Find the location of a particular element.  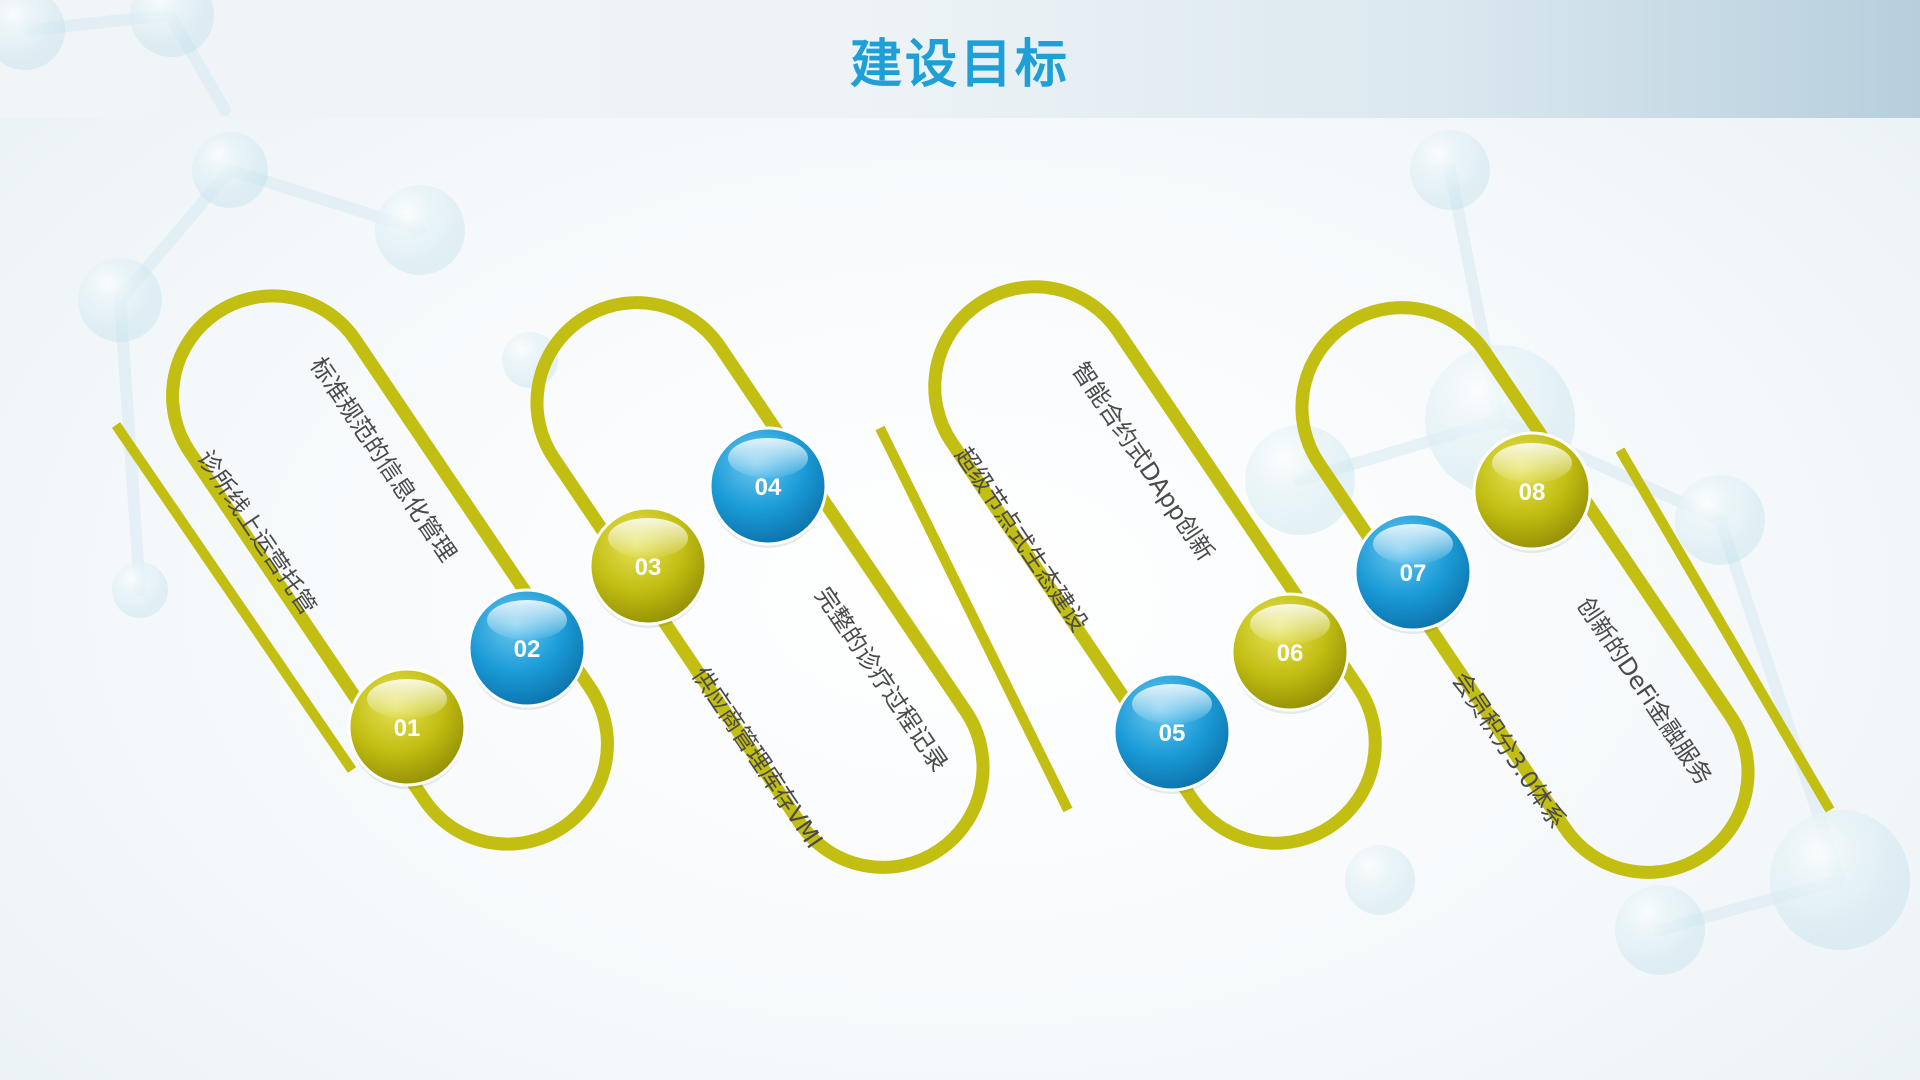

step-ball-04: 04 is located at coordinates (768, 487).